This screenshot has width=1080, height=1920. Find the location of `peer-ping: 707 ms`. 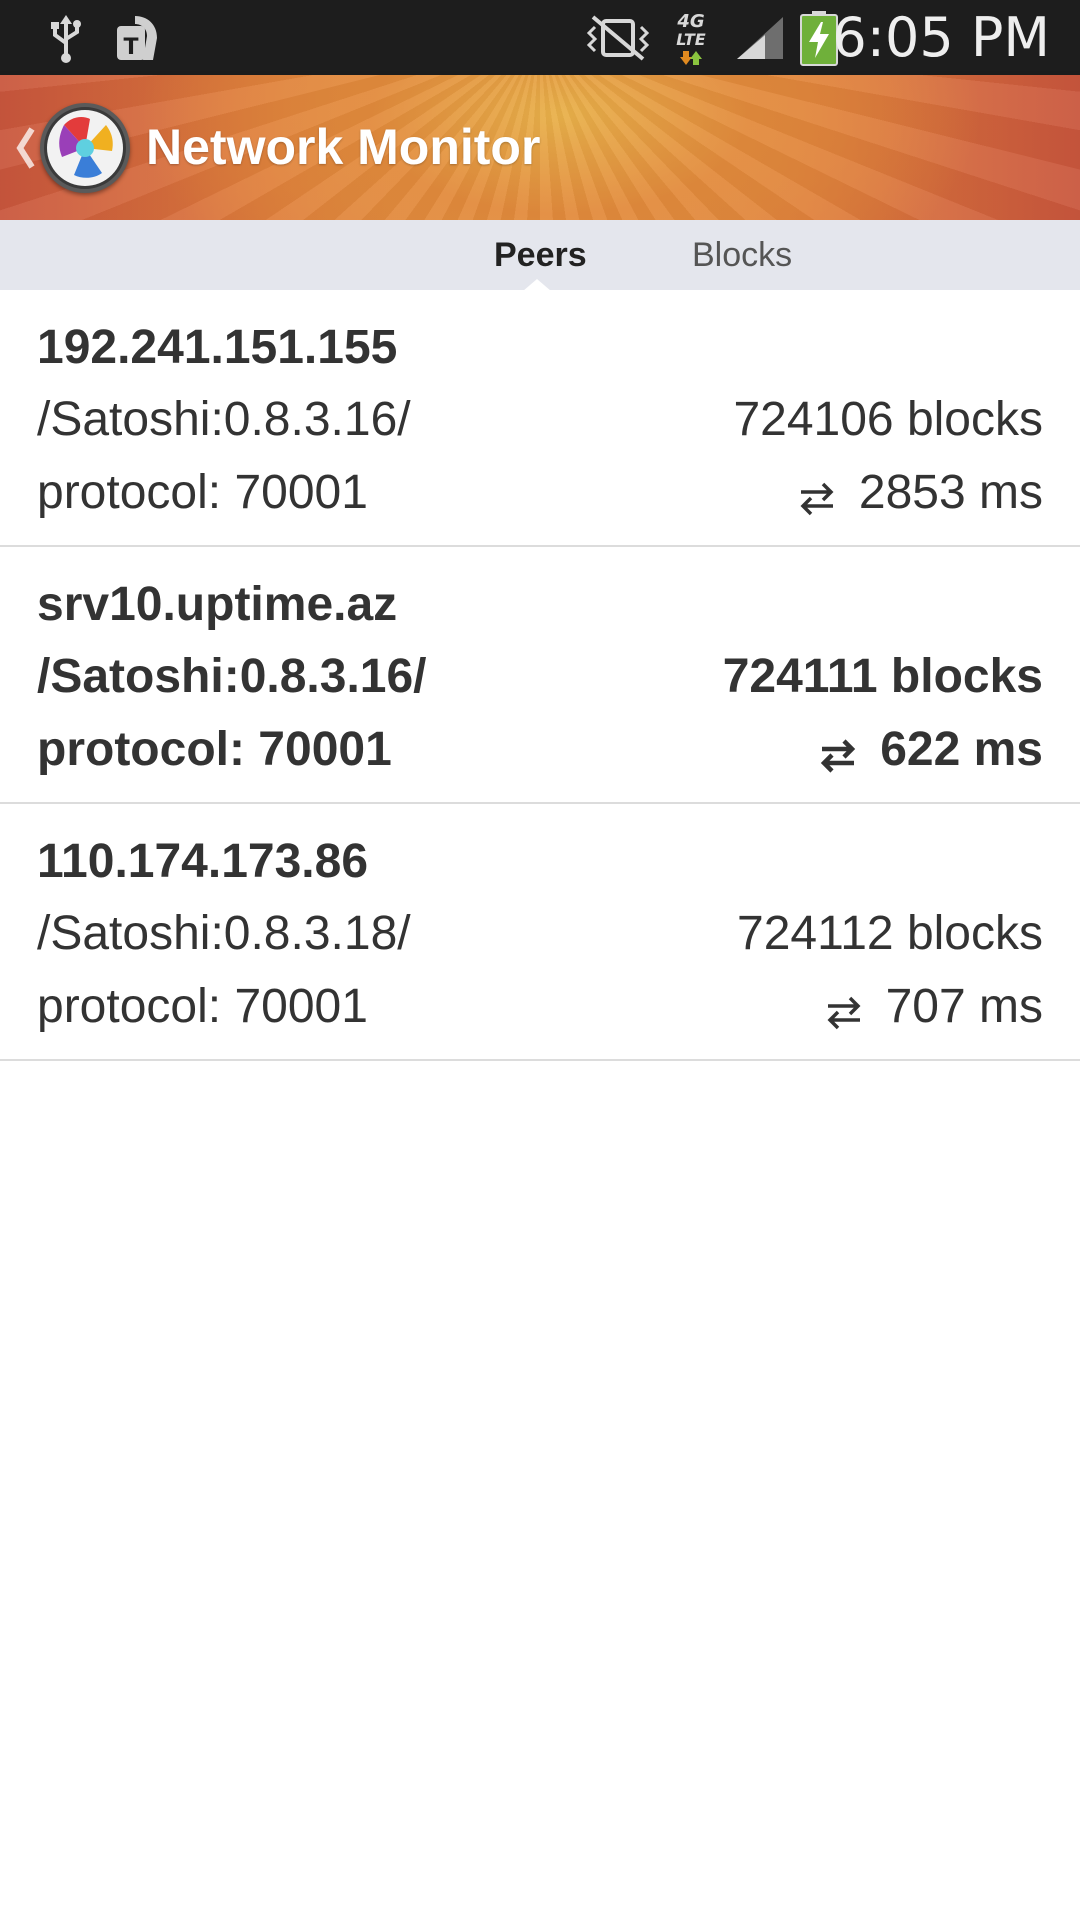

peer-ping: 707 ms is located at coordinates (933, 1007).